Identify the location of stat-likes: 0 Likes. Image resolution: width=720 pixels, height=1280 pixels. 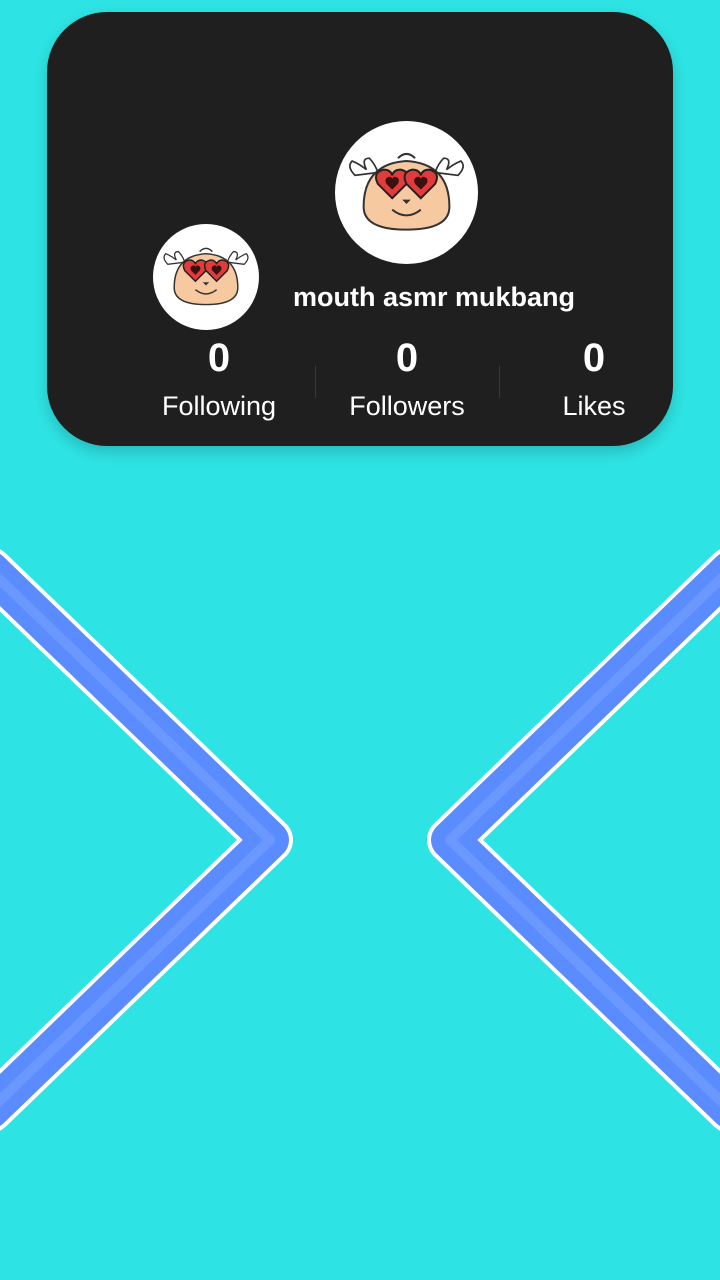
(594, 379).